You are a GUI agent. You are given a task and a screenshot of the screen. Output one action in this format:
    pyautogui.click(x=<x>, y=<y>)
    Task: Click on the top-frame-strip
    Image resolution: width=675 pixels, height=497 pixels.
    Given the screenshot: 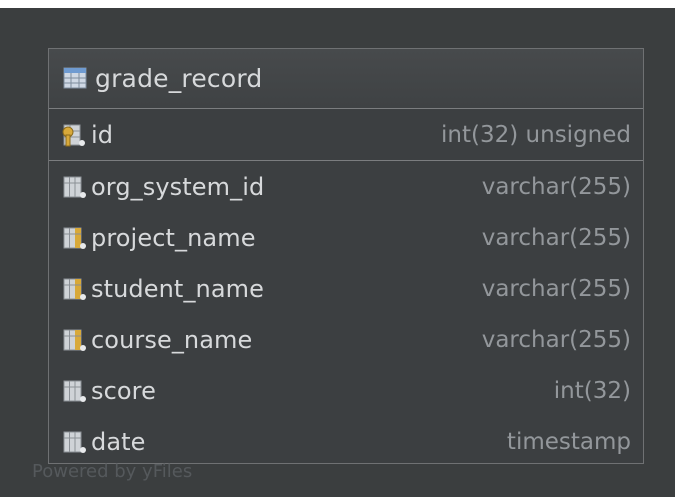 What is the action you would take?
    pyautogui.click(x=337, y=4)
    